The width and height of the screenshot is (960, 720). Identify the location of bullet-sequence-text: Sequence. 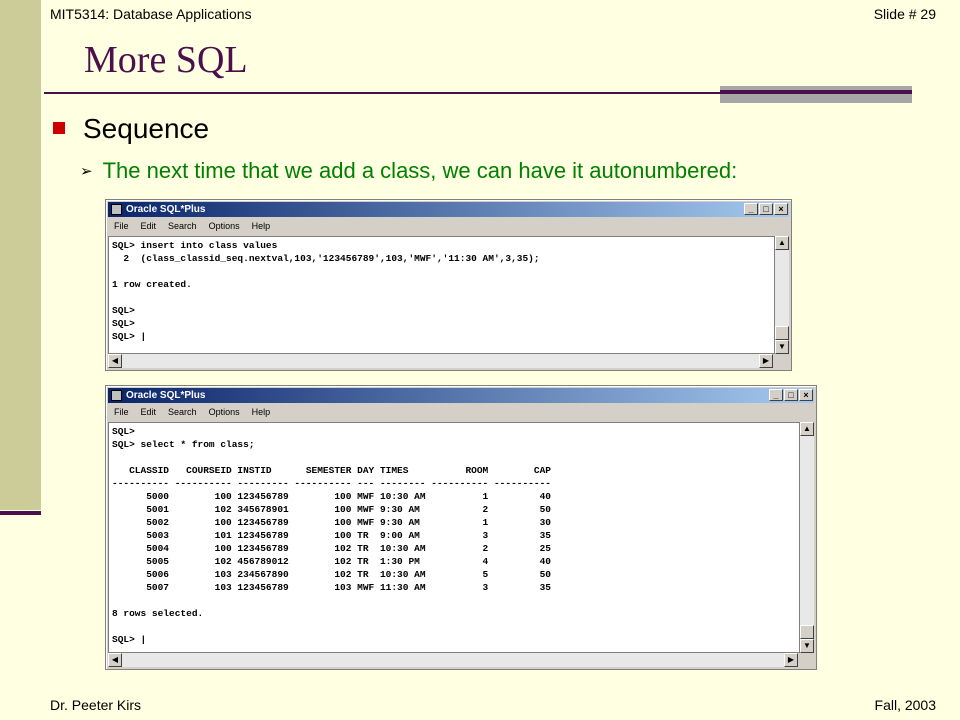
(146, 128).